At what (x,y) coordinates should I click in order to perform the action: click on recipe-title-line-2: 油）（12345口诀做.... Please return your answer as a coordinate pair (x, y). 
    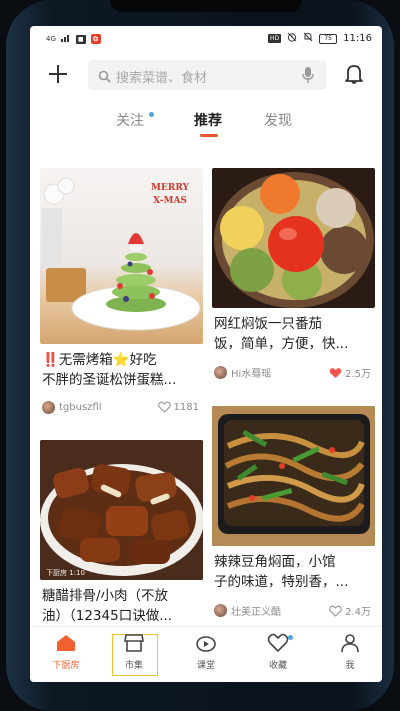
    Looking at the image, I should click on (107, 616).